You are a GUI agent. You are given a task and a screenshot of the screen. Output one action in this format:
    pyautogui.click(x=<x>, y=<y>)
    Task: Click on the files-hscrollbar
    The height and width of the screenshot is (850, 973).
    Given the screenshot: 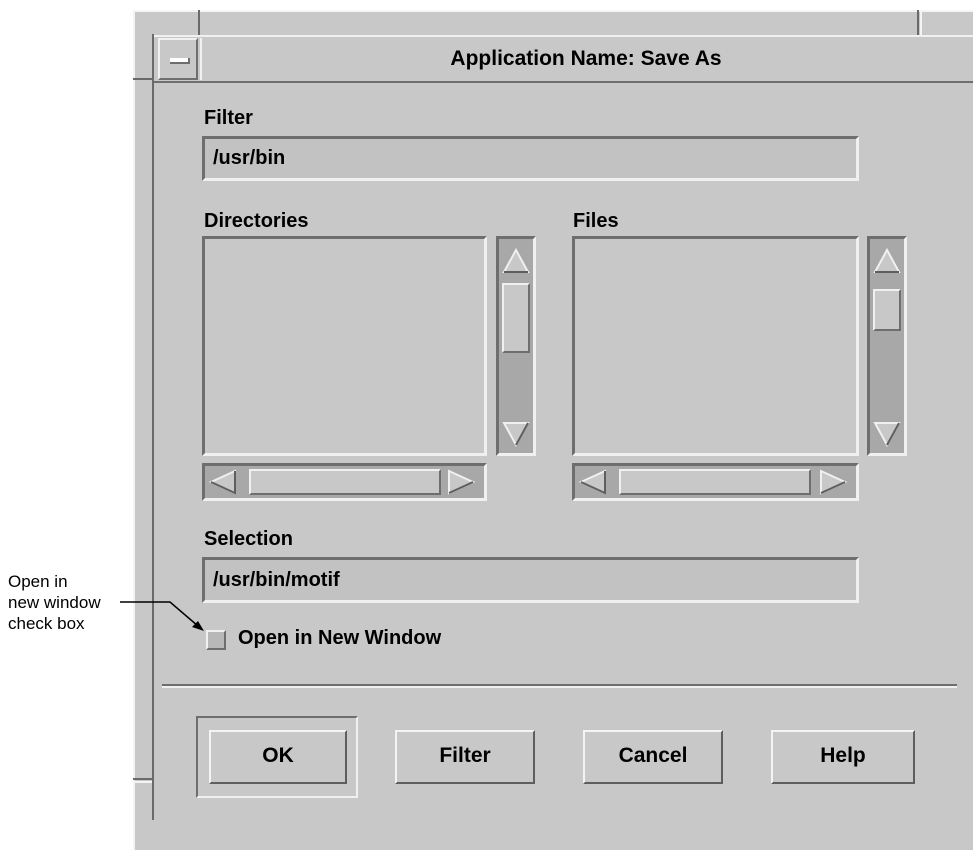 What is the action you would take?
    pyautogui.click(x=715, y=482)
    